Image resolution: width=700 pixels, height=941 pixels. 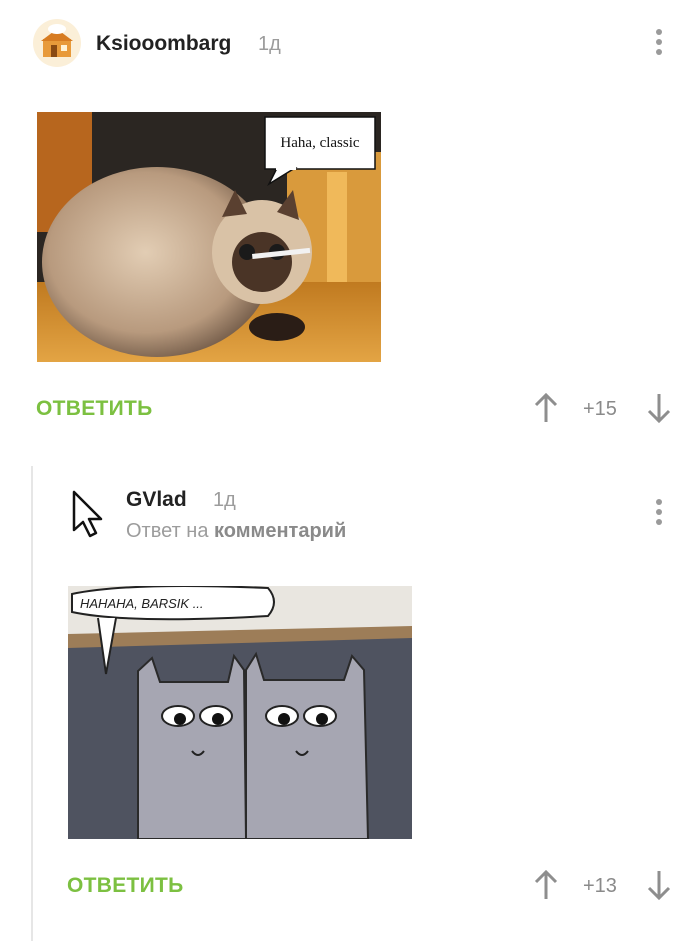 I want to click on avatar, so click(x=57, y=43).